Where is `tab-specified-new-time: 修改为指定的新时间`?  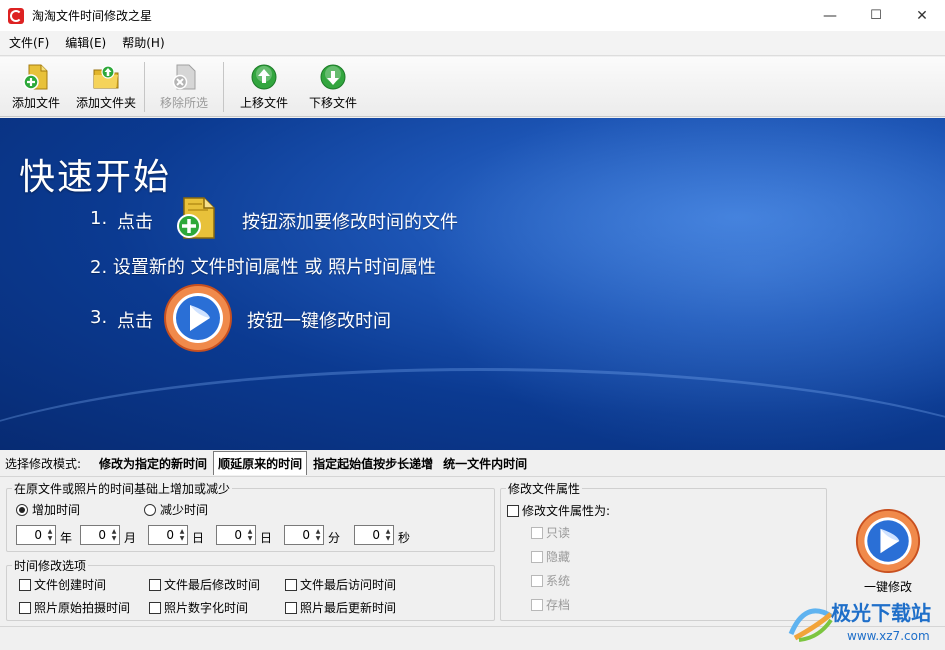
tab-specified-new-time: 修改为指定的新时间 is located at coordinates (153, 463).